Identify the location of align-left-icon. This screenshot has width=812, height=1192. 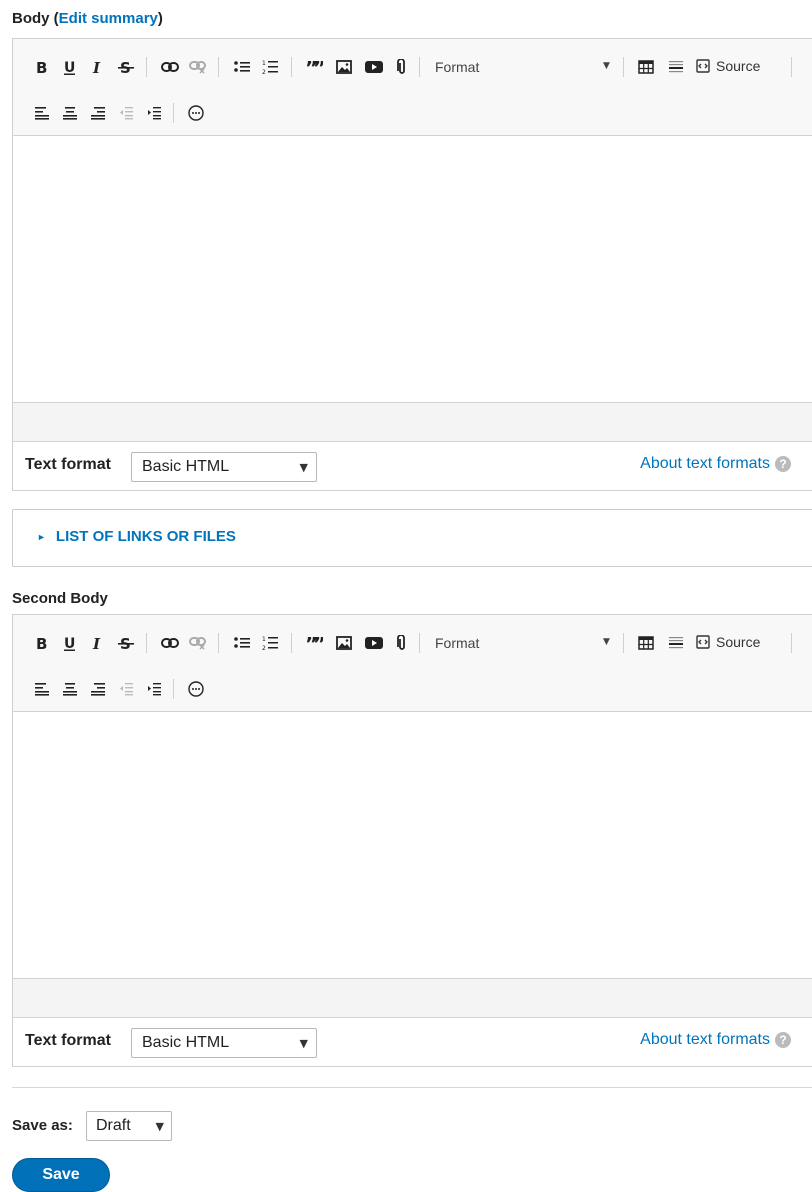
(42, 113).